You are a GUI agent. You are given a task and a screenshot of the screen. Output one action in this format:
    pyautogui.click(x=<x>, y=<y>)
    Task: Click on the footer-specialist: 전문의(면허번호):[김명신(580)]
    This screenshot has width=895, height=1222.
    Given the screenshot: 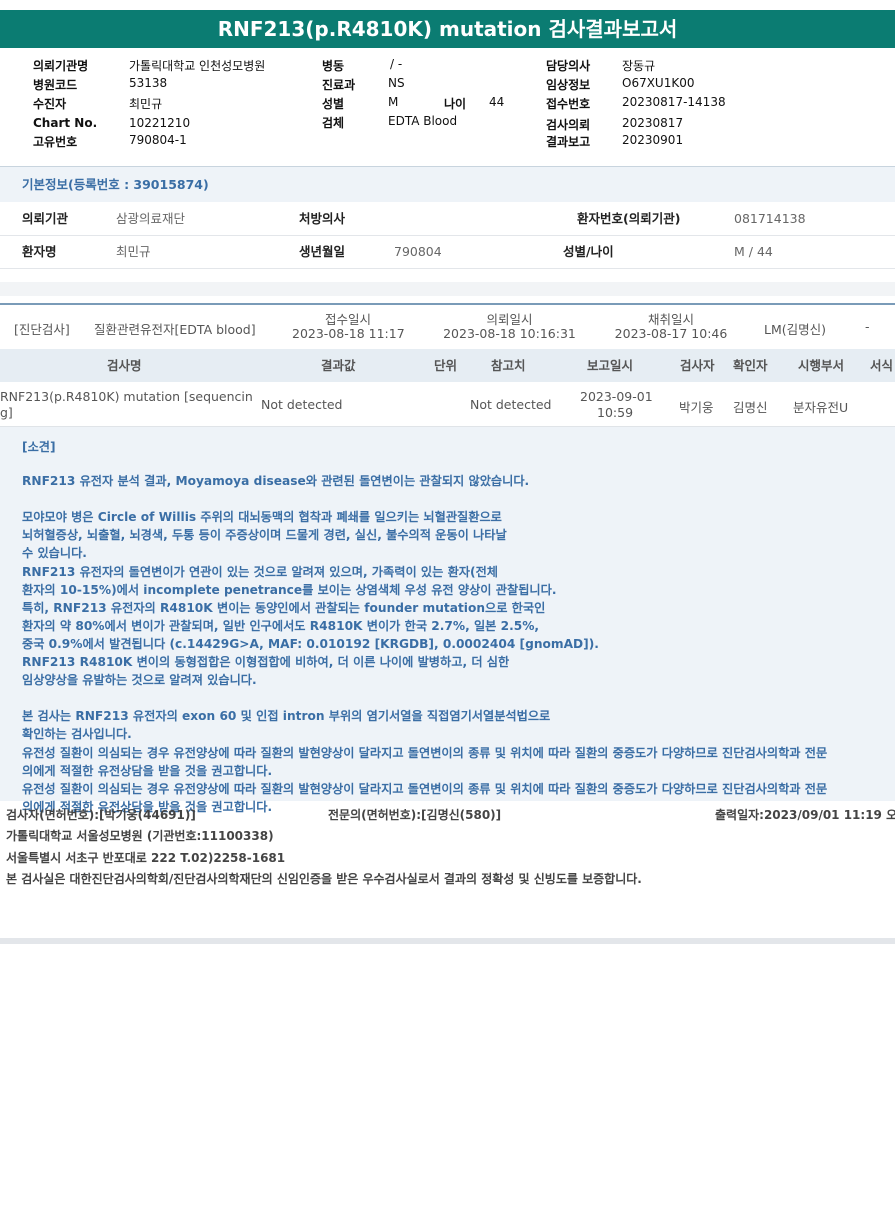 What is the action you would take?
    pyautogui.click(x=415, y=815)
    